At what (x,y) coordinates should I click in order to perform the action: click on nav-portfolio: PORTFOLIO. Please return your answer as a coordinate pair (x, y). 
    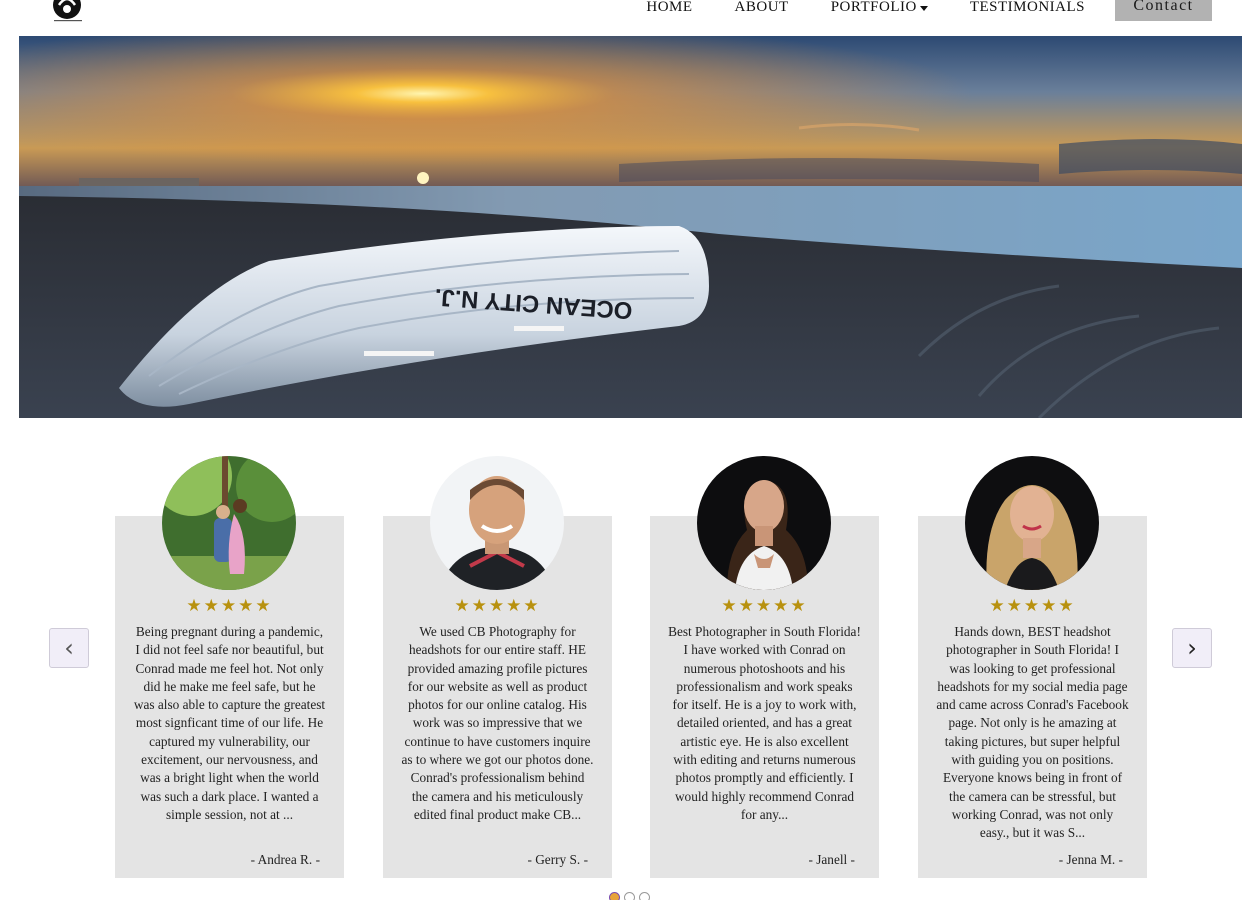
    Looking at the image, I should click on (879, 8).